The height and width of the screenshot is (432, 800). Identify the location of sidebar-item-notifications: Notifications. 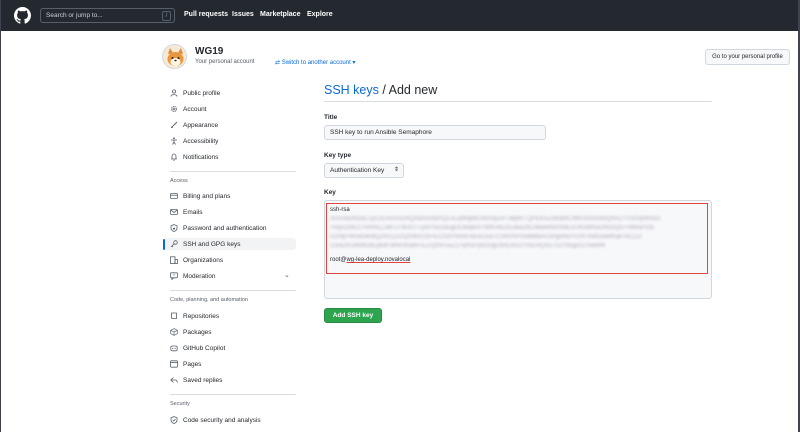
(194, 157).